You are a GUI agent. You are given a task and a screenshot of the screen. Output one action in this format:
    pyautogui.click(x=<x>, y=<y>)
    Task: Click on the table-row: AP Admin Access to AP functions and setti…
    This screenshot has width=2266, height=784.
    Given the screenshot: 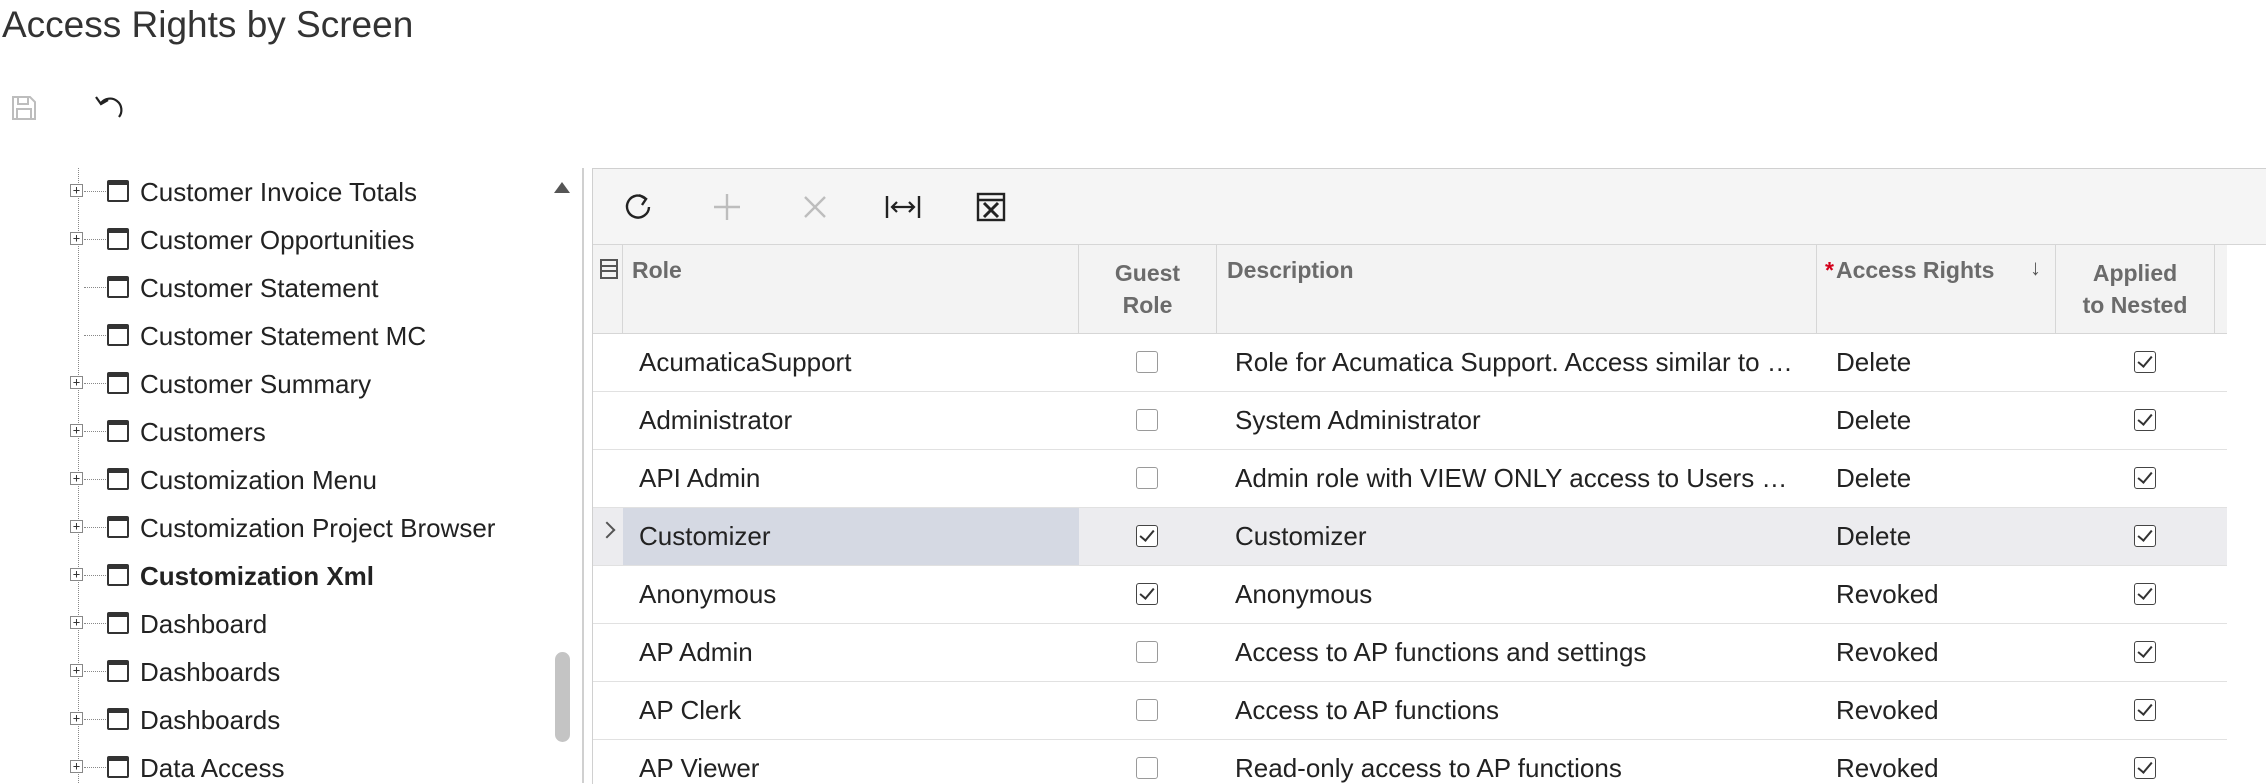 What is the action you would take?
    pyautogui.click(x=1410, y=653)
    